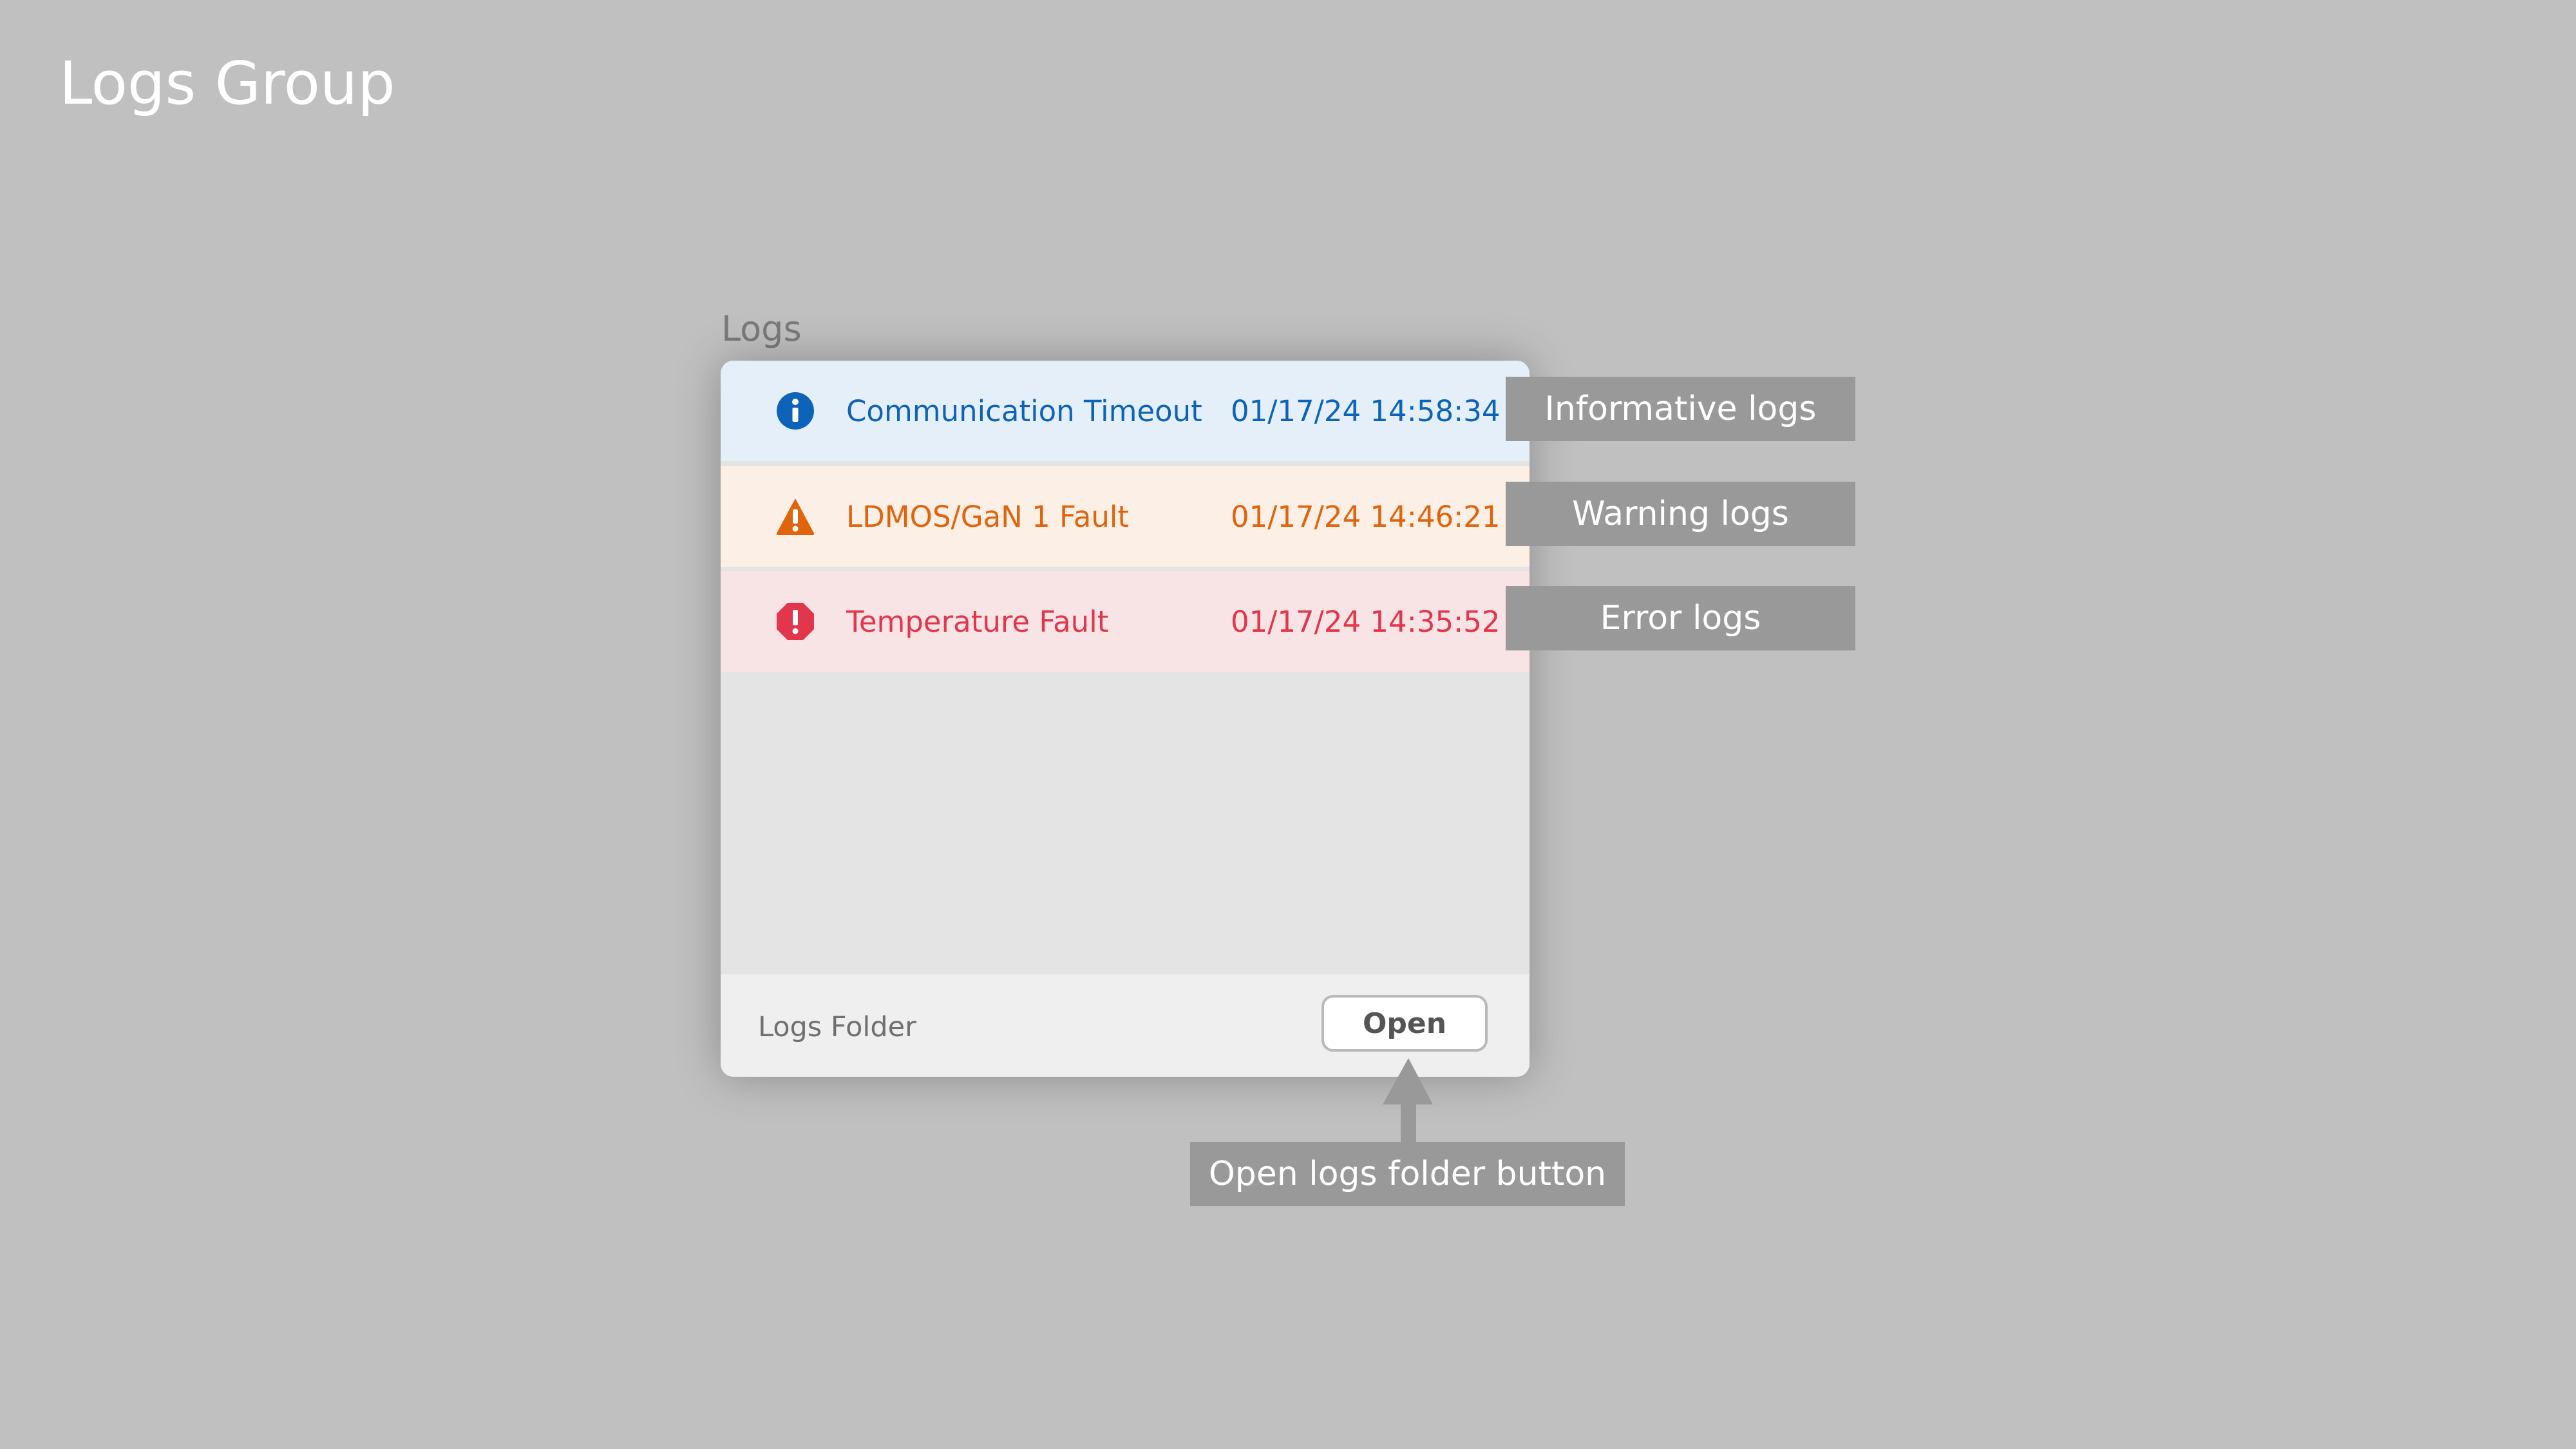 The height and width of the screenshot is (1449, 2576). Describe the element at coordinates (761, 328) in the screenshot. I see `logs-panel-label: Logs` at that location.